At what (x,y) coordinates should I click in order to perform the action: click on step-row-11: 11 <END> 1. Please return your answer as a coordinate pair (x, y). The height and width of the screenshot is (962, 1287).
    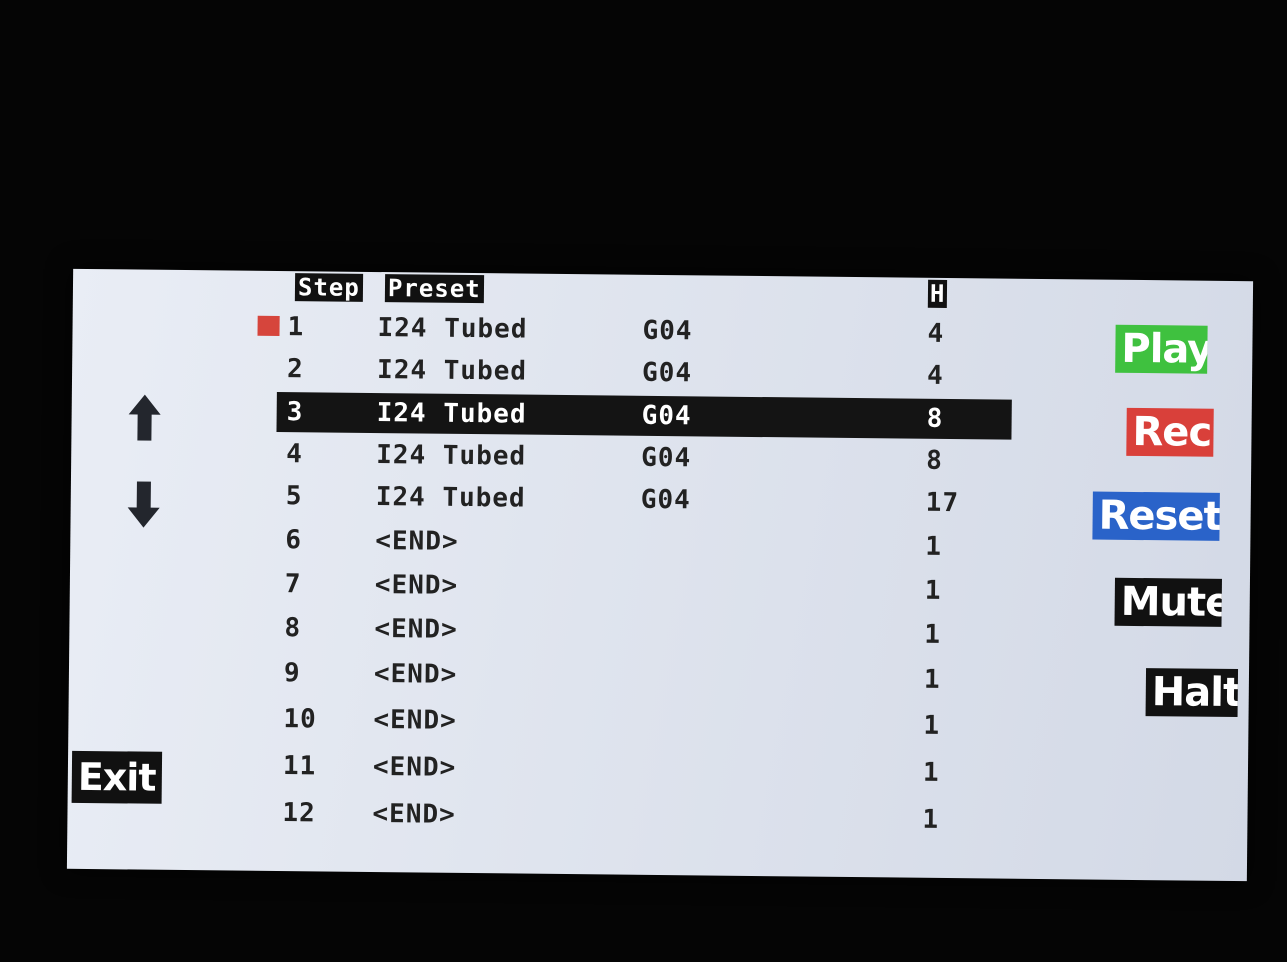
    Looking at the image, I should click on (640, 770).